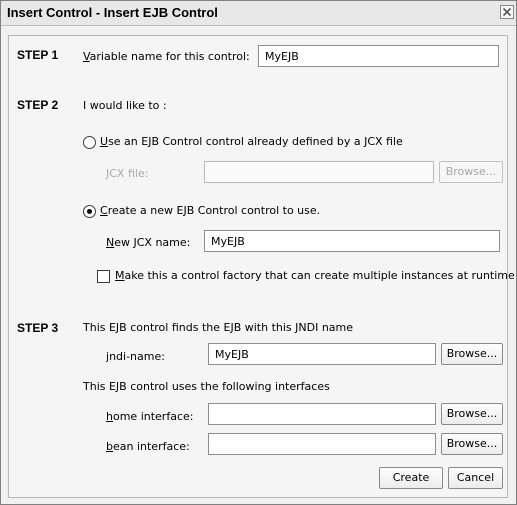 The height and width of the screenshot is (505, 517). Describe the element at coordinates (135, 356) in the screenshot. I see `jndi-name-label: jndi-name:` at that location.